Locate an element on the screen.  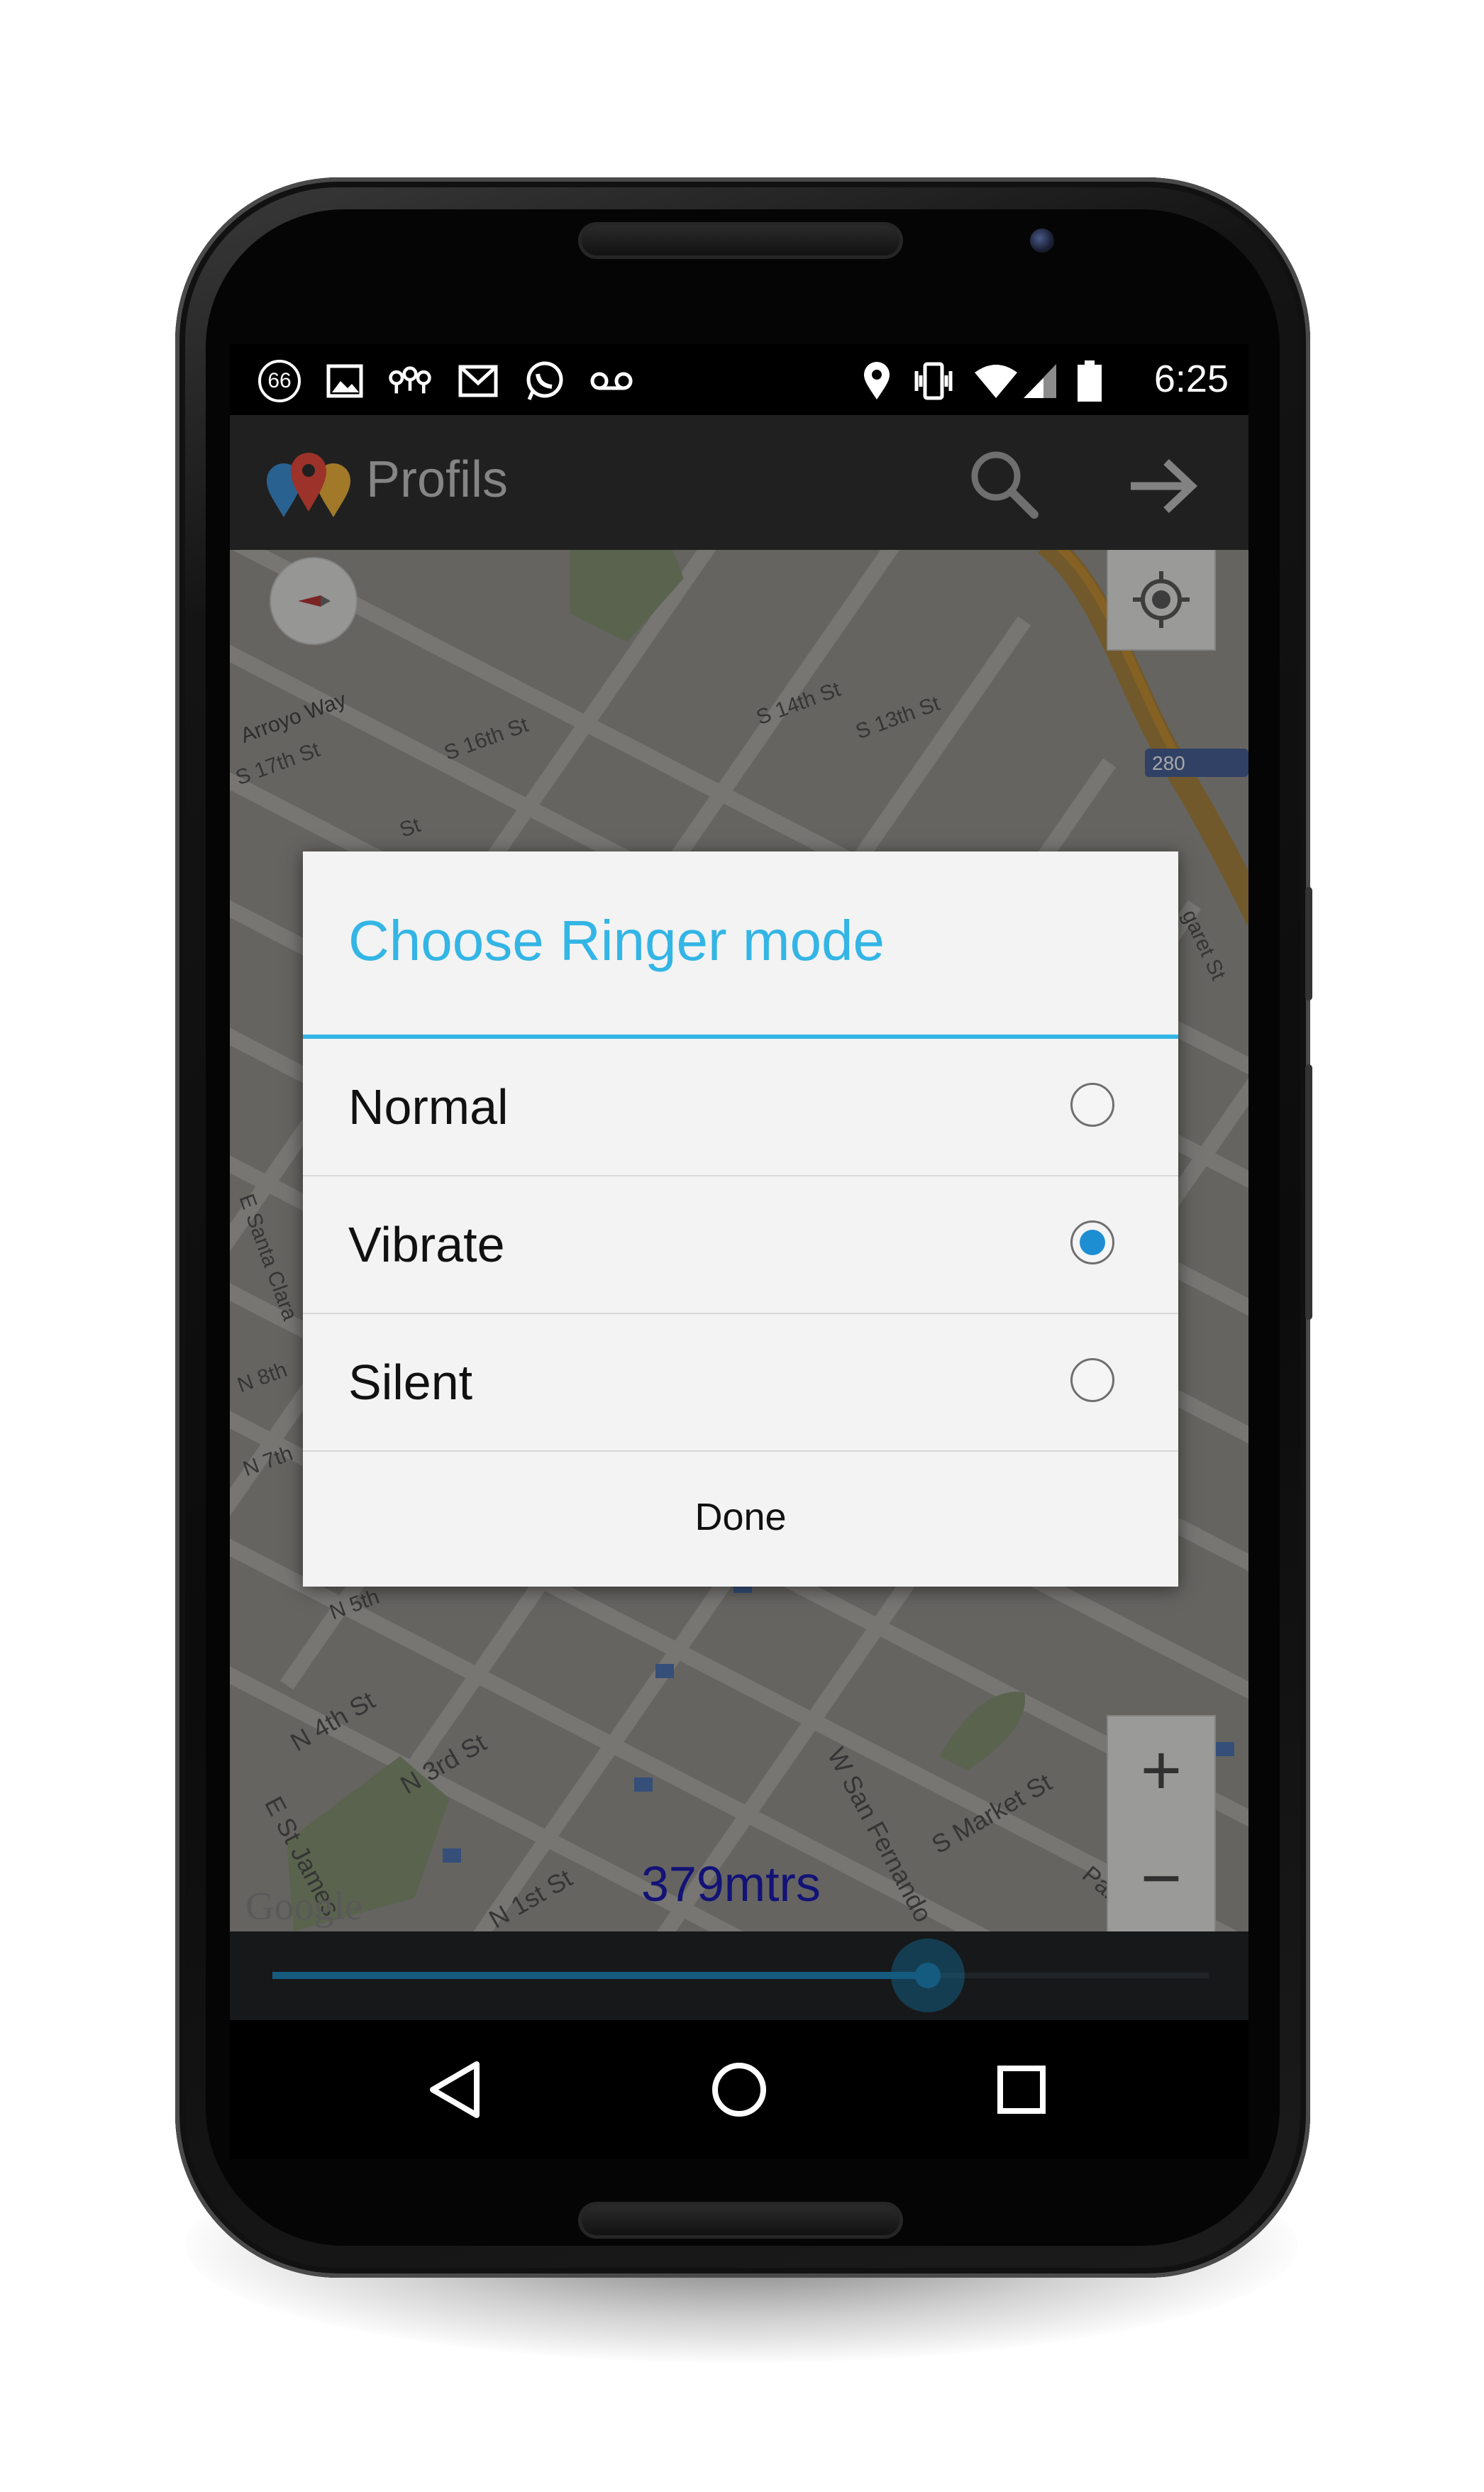
front-camera is located at coordinates (1042, 240).